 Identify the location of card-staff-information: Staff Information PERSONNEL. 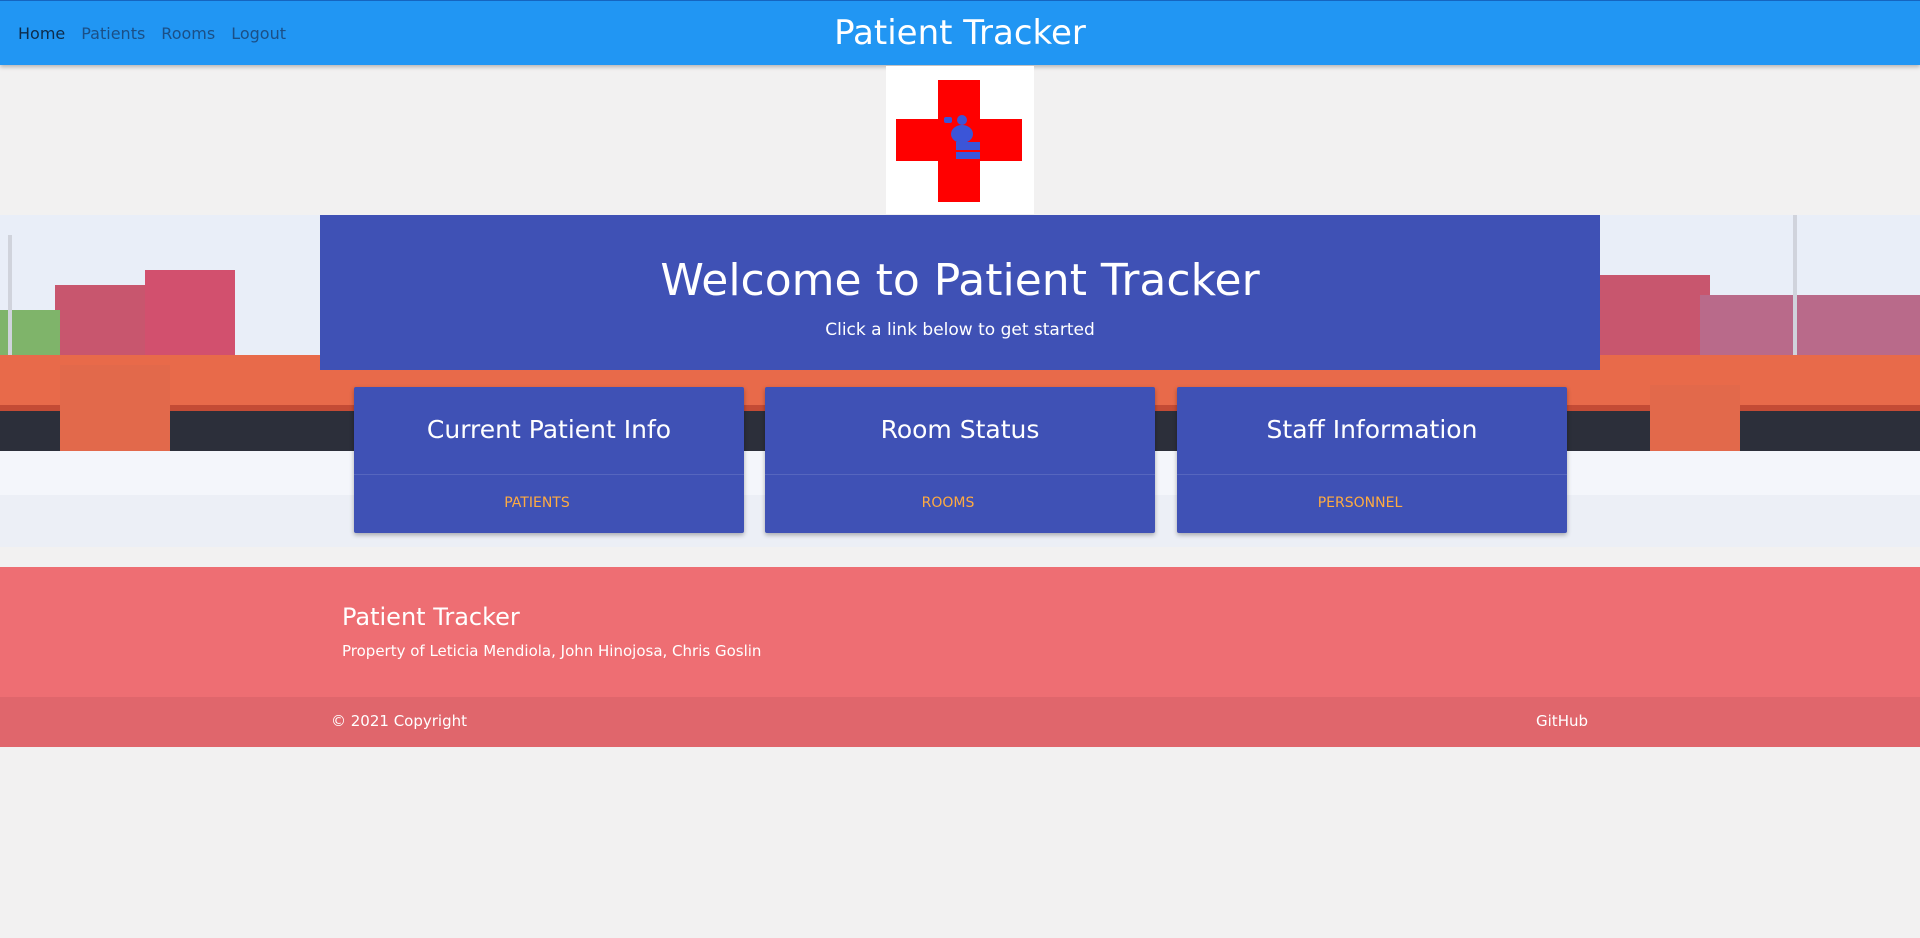
(1372, 460).